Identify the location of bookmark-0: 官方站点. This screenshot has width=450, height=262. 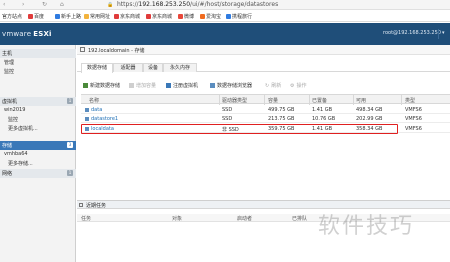
(12, 16).